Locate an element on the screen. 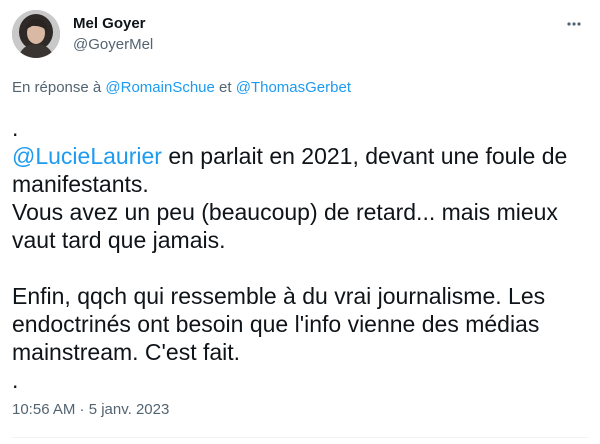 The width and height of the screenshot is (600, 444). tweet-timestamp: 10:56 AM · 5 janv. 2023 is located at coordinates (90, 409).